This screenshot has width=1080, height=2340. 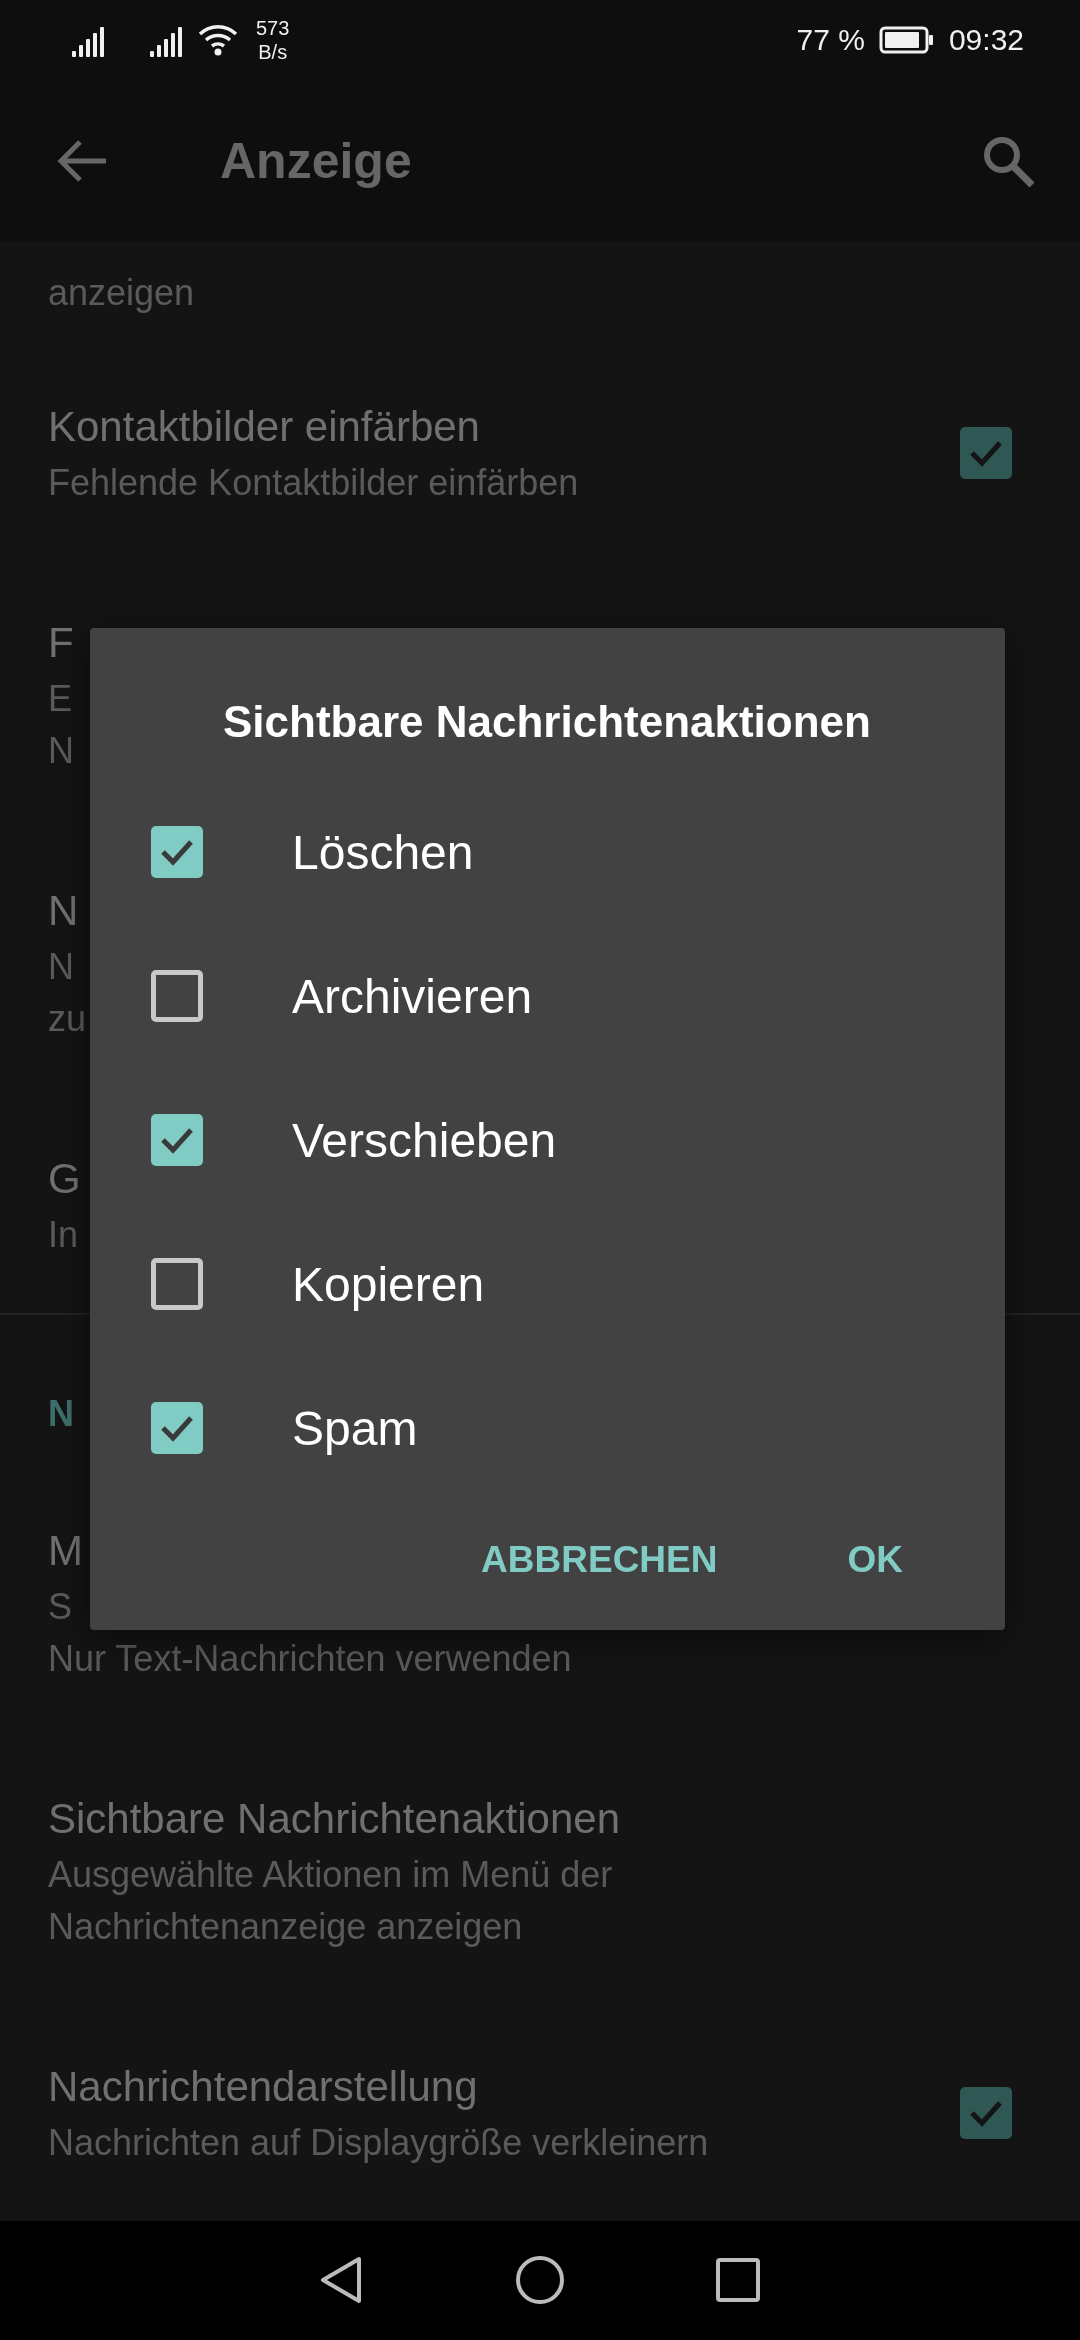 I want to click on home-icon, so click(x=540, y=2280).